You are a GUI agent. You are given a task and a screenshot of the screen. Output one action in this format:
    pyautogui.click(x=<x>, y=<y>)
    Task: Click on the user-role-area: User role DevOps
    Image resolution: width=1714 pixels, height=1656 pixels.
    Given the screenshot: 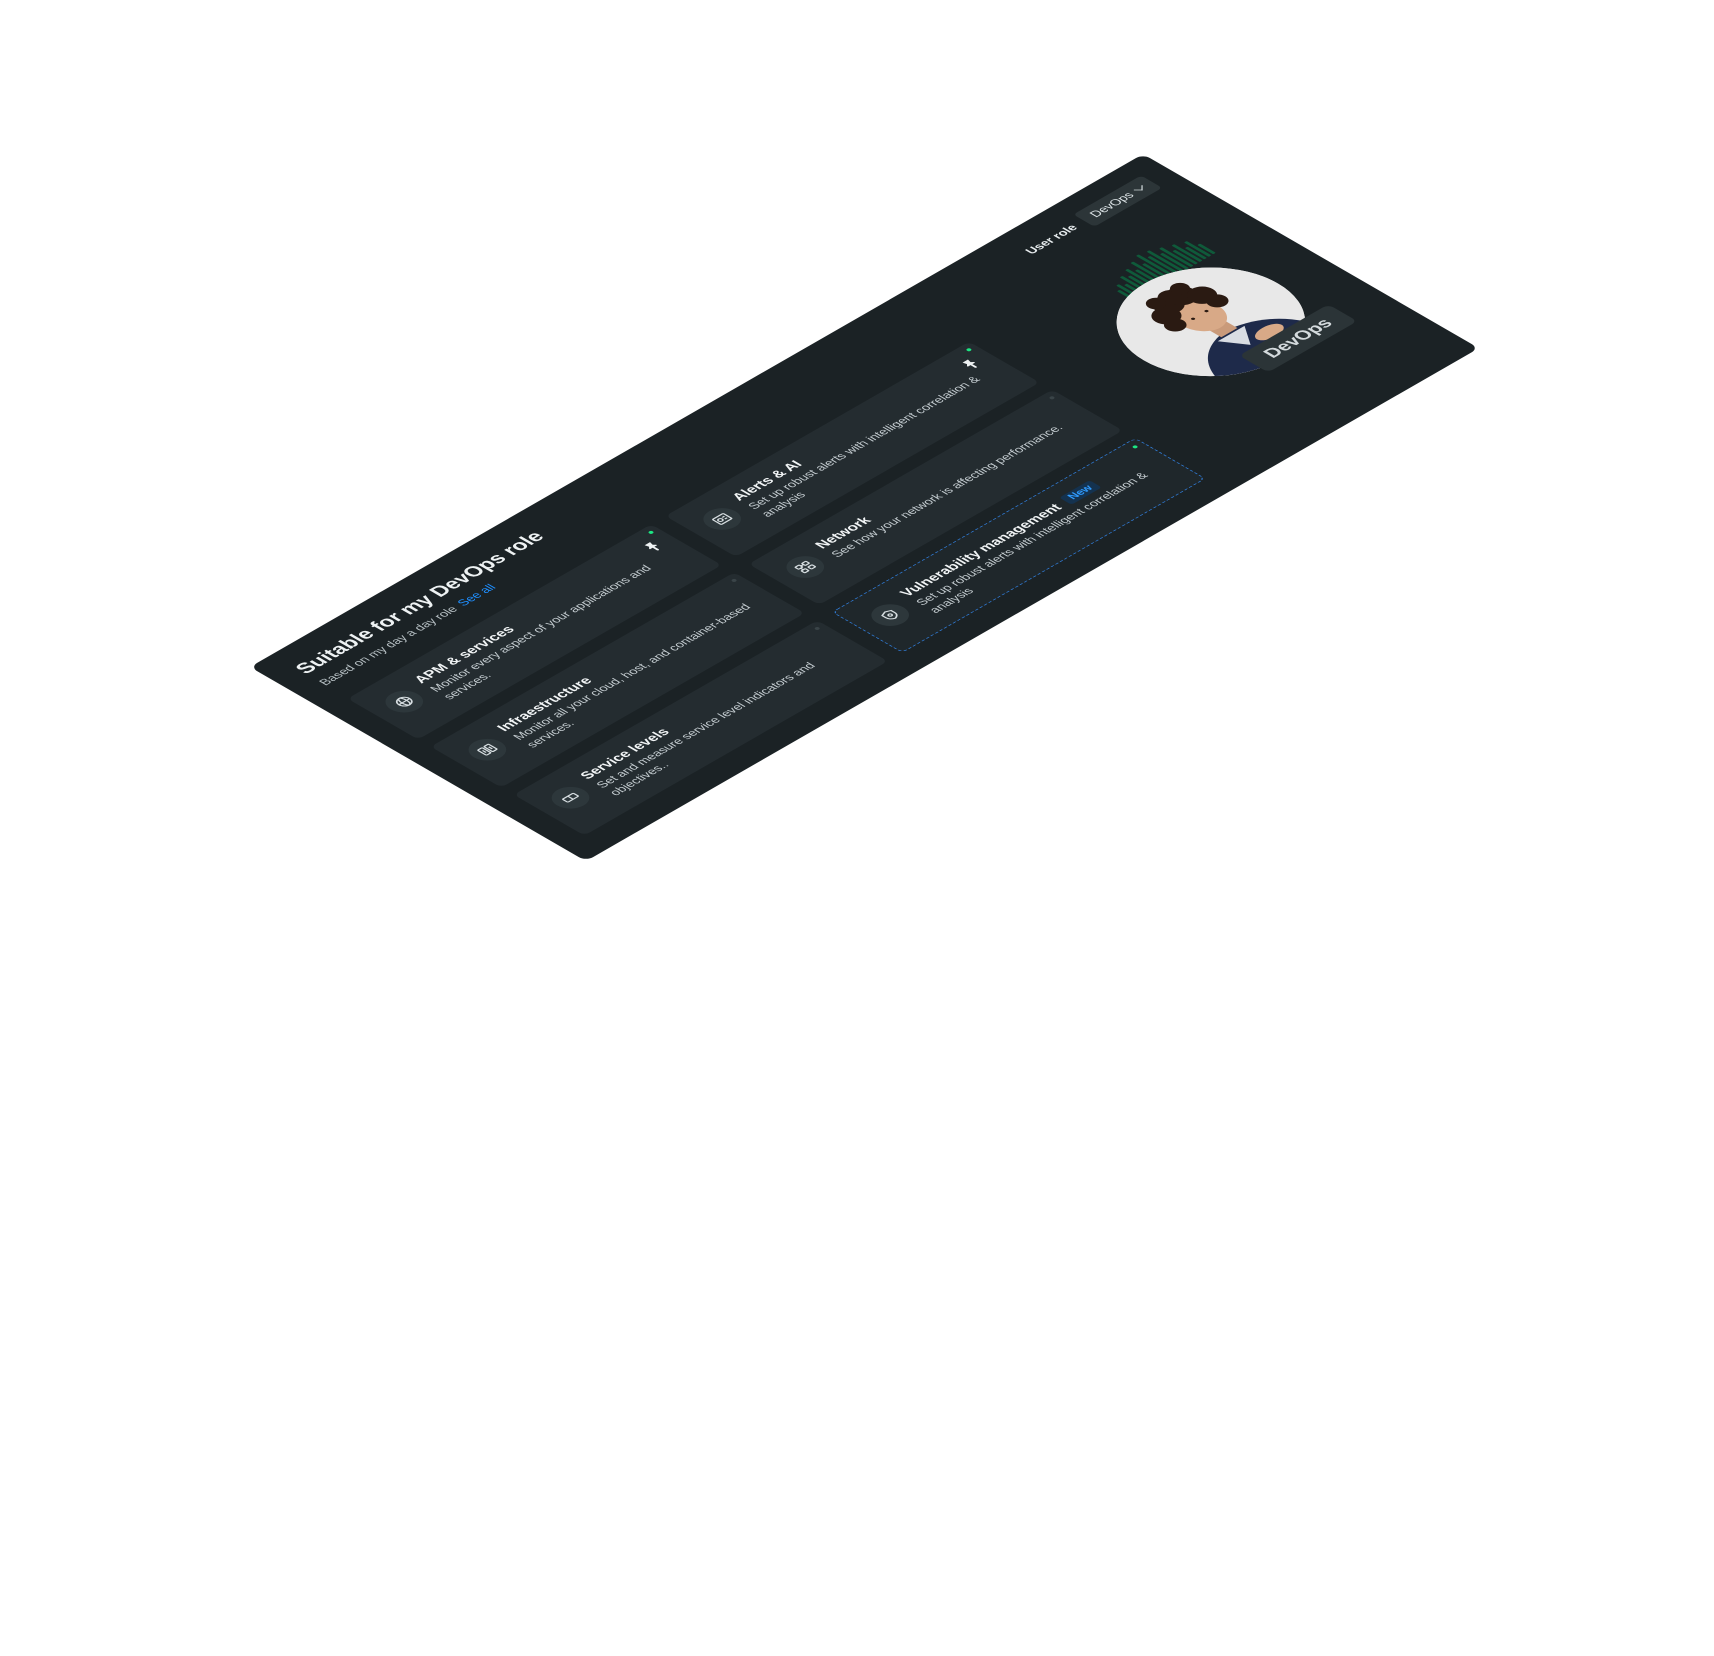 What is the action you would take?
    pyautogui.click(x=1090, y=217)
    